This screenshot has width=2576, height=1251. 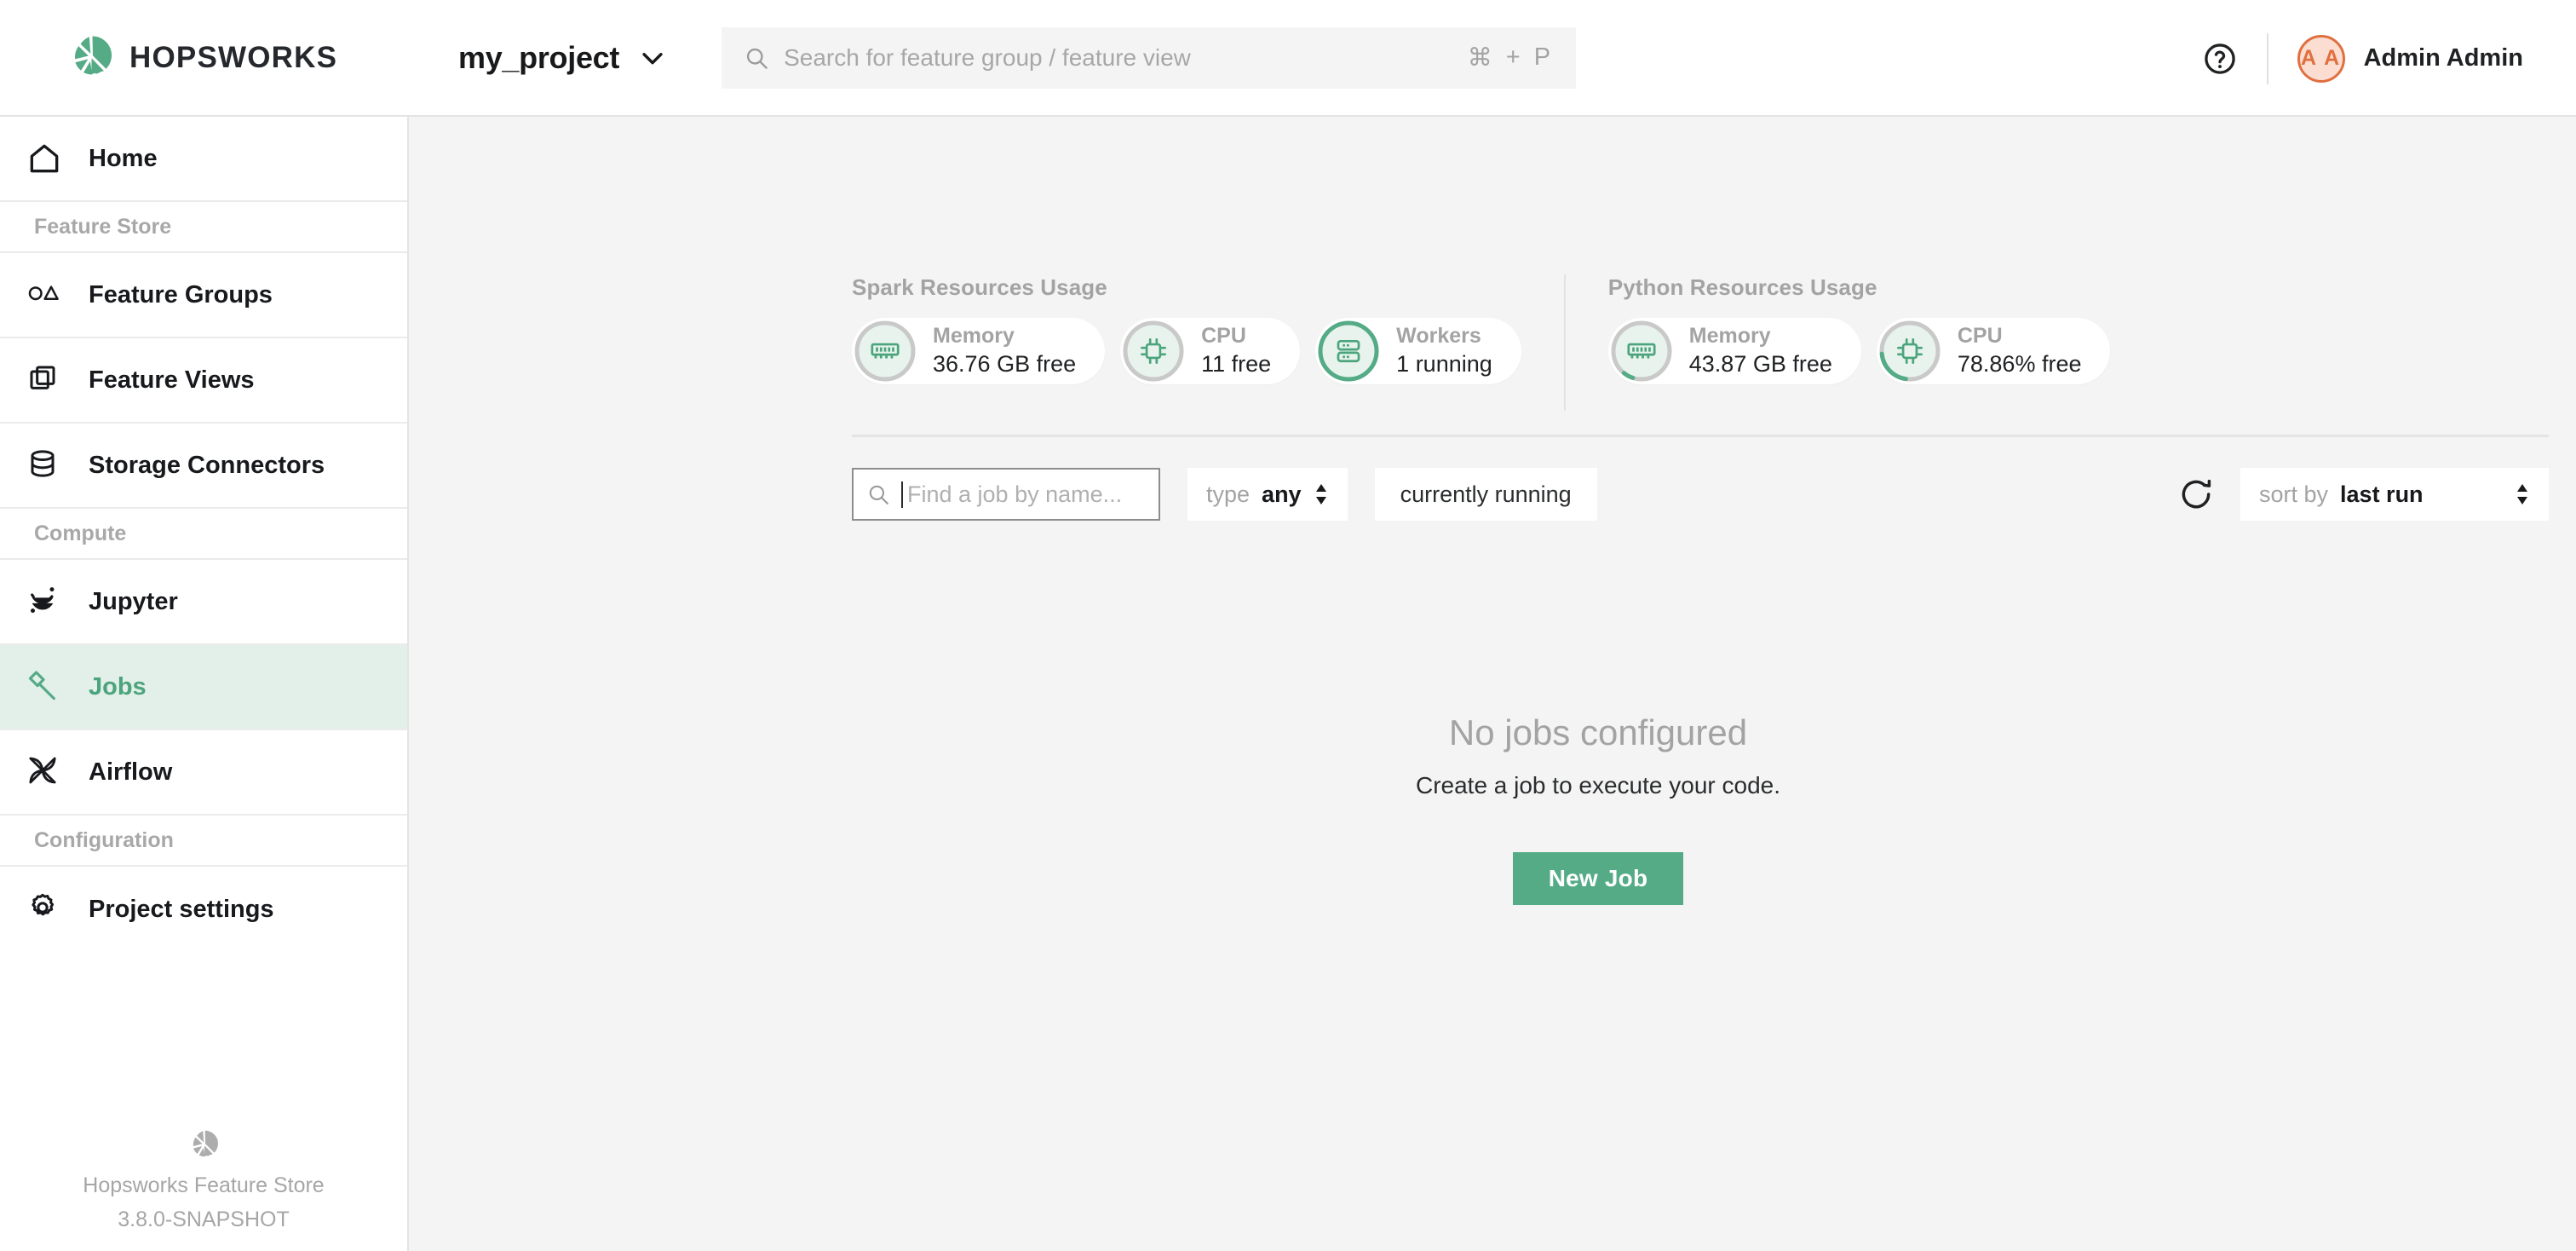 What do you see at coordinates (562, 58) in the screenshot?
I see `project-selector: my_project` at bounding box center [562, 58].